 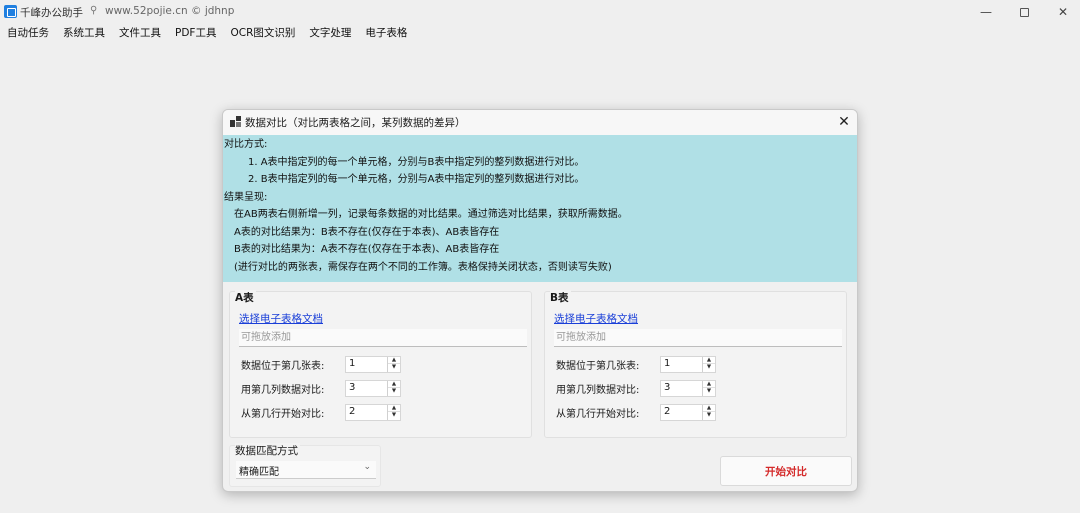 I want to click on table-a-start-row: 从第几行开始对比: 2 ▲ ▼, so click(x=321, y=412).